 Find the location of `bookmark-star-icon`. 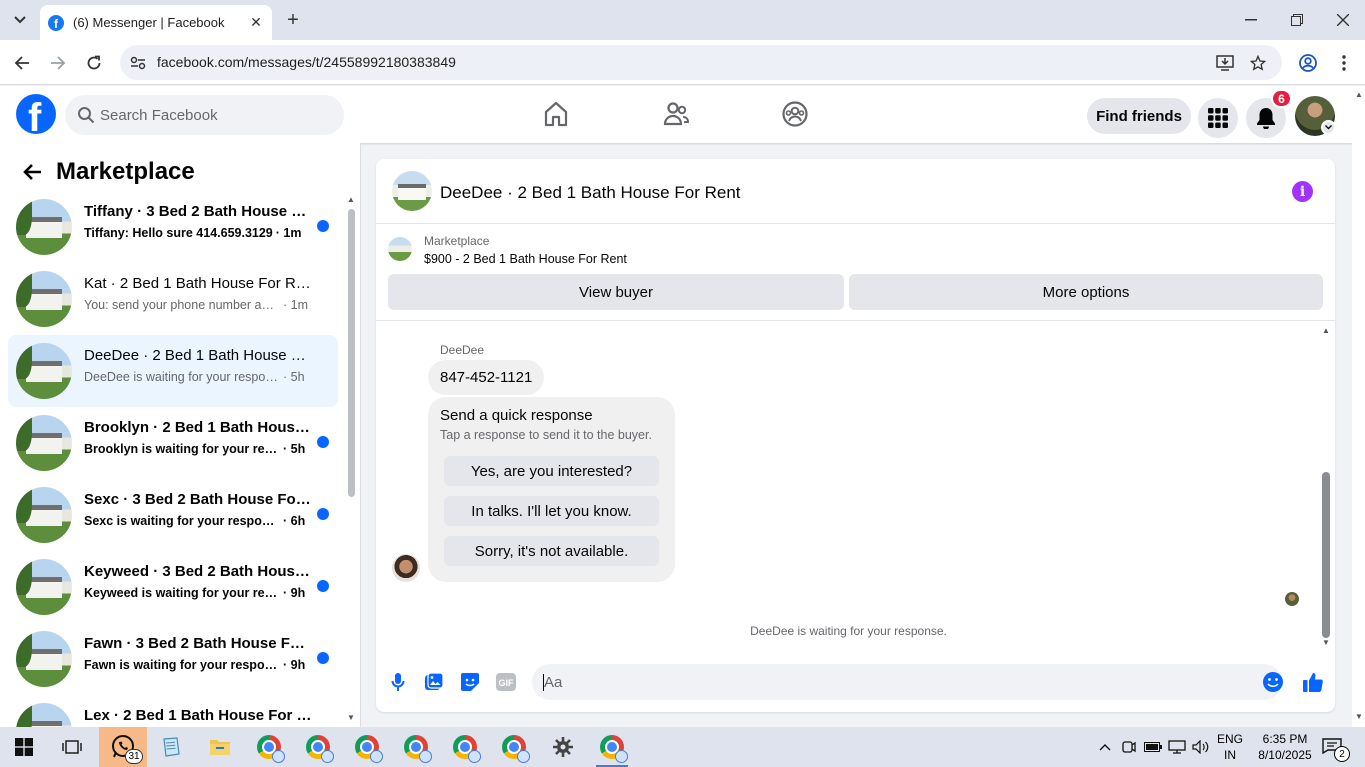

bookmark-star-icon is located at coordinates (1258, 63).